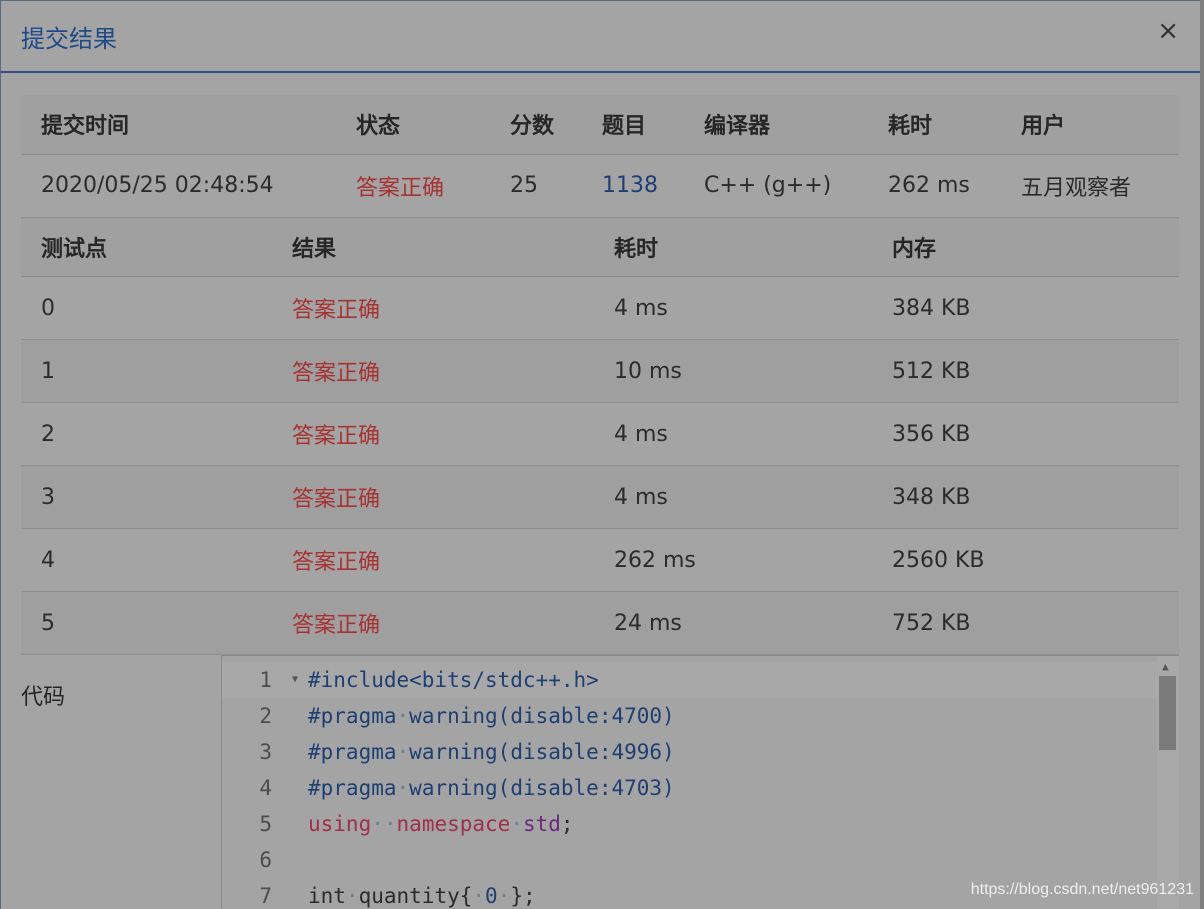 The image size is (1204, 909). What do you see at coordinates (265, 860) in the screenshot?
I see `line-number: 6` at bounding box center [265, 860].